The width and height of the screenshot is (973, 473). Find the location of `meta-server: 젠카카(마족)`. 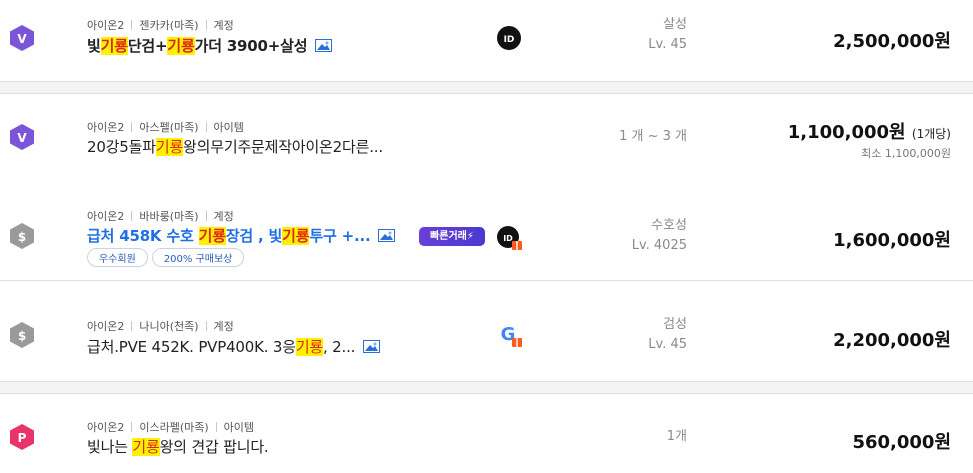

meta-server: 젠카카(마족) is located at coordinates (169, 25).